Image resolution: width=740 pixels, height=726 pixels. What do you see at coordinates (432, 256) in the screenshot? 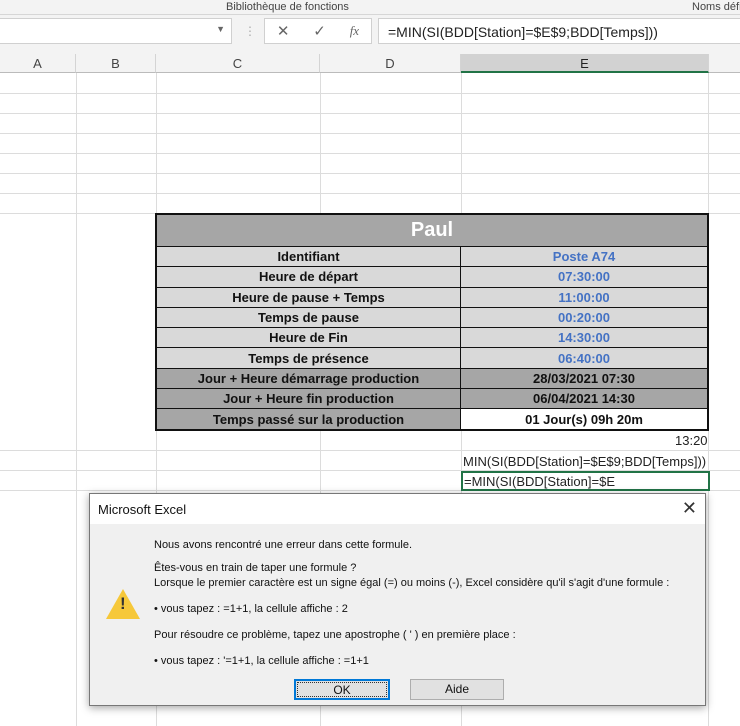
I see `table-row: Identifiant Poste A74` at bounding box center [432, 256].